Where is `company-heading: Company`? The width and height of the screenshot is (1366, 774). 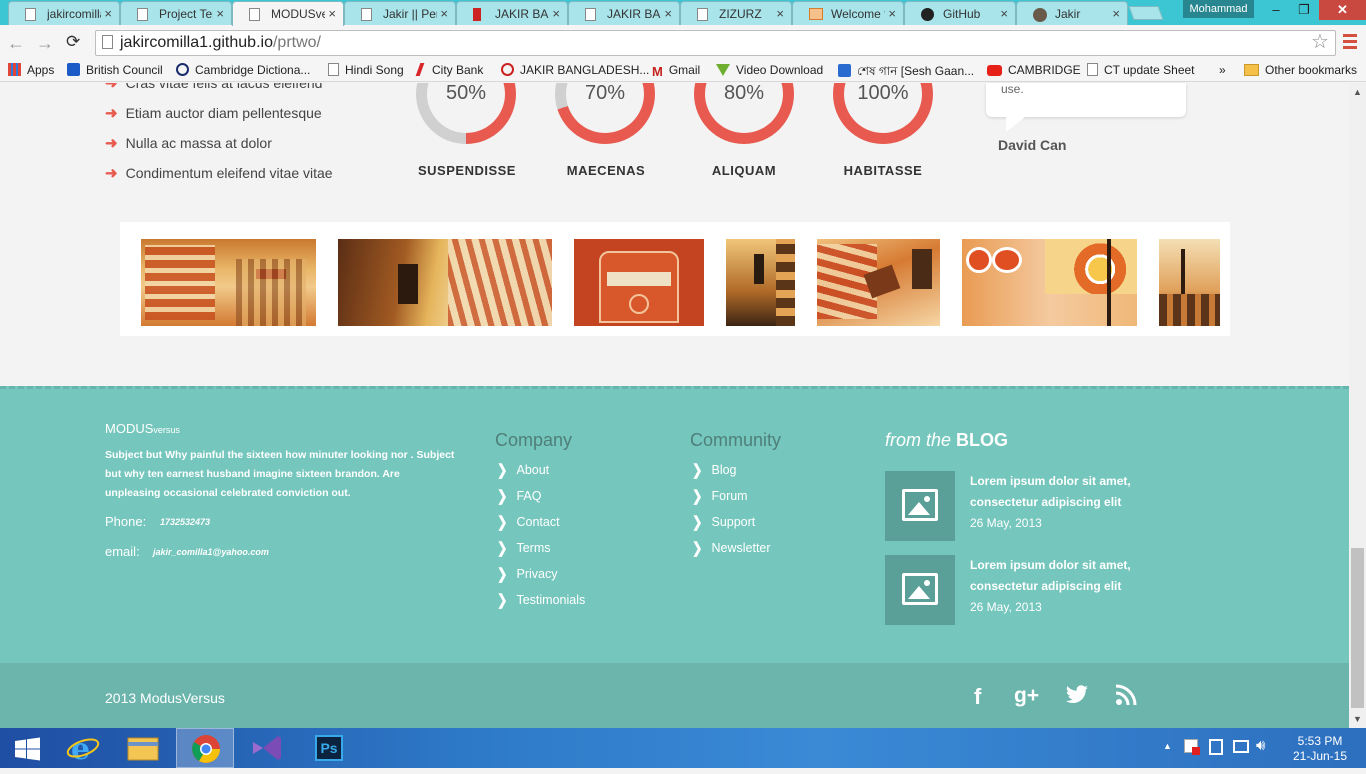 company-heading: Company is located at coordinates (534, 440).